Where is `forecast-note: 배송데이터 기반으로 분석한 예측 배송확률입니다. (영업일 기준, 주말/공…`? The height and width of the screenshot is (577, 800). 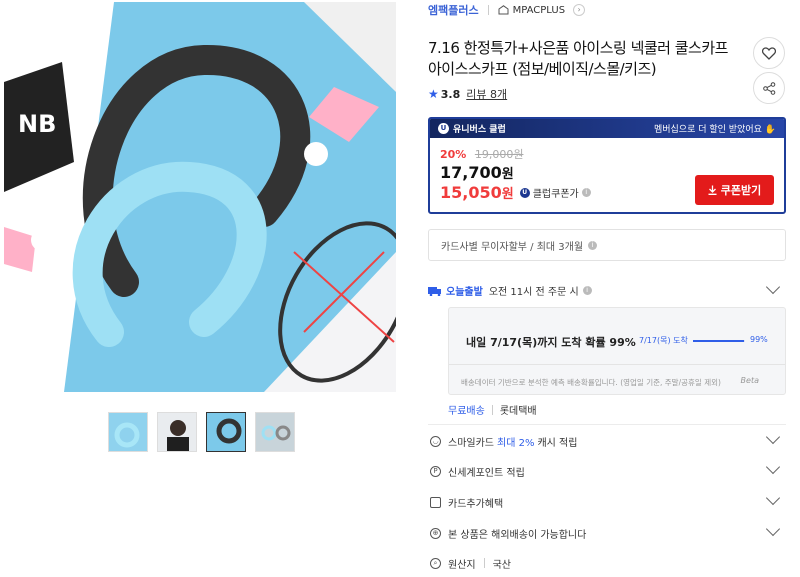 forecast-note: 배송데이터 기반으로 분석한 예측 배송확률입니다. (영업일 기준, 주말/공… is located at coordinates (591, 382).